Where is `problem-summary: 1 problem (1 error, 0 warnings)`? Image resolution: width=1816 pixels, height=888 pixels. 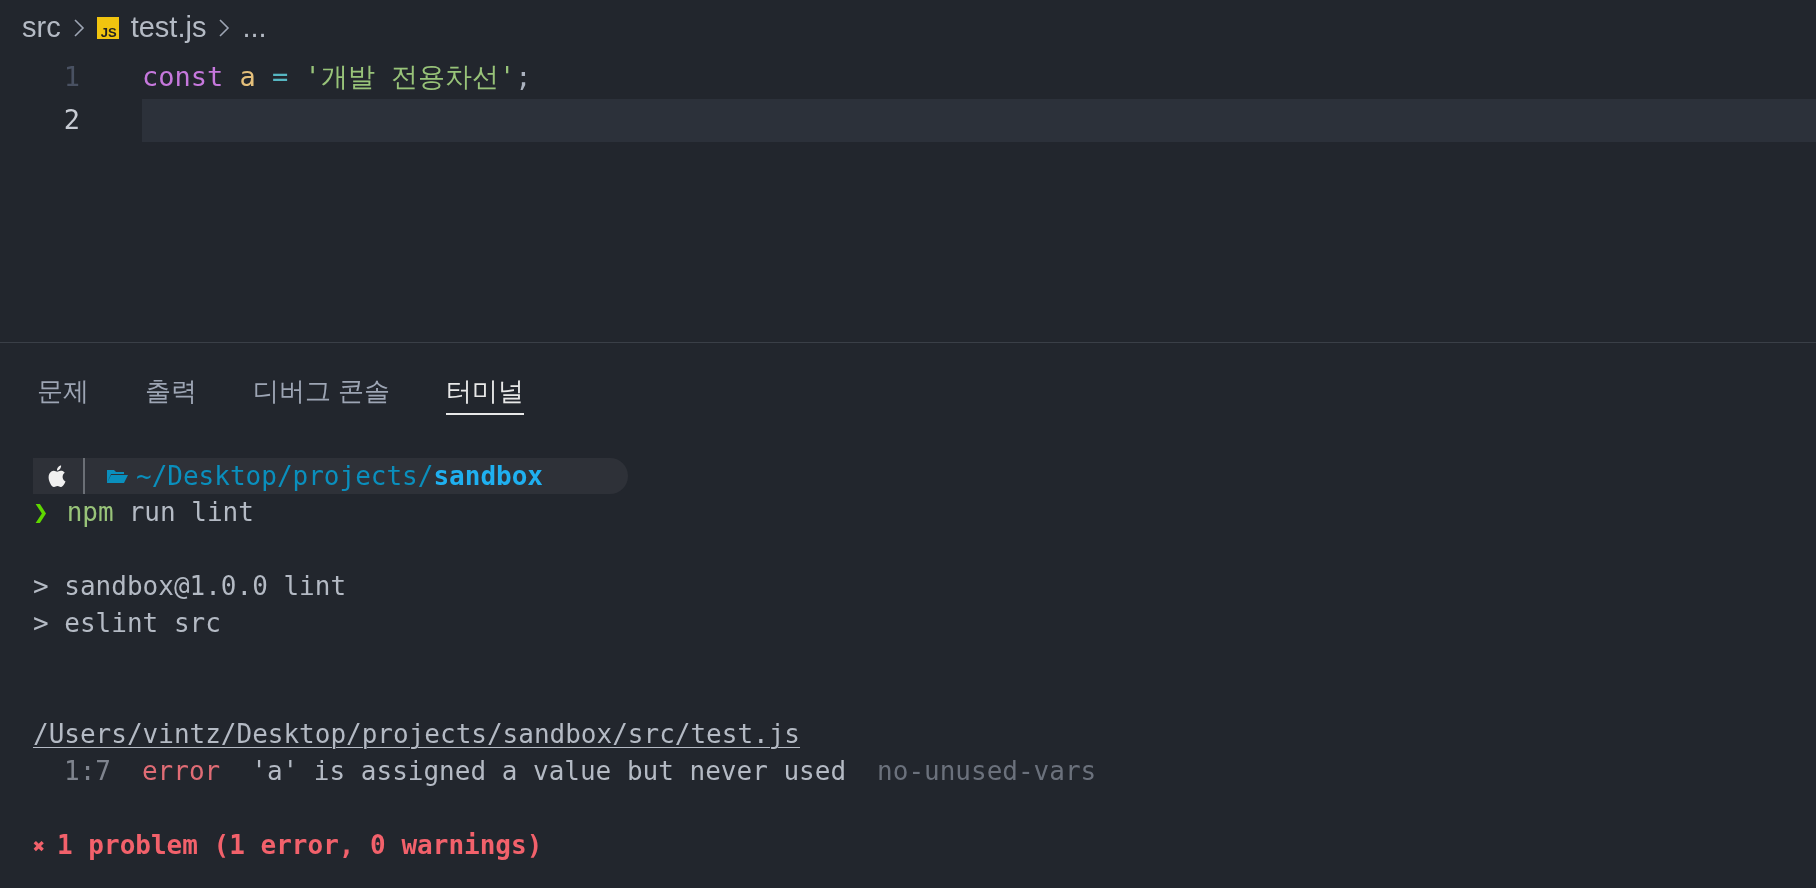
problem-summary: 1 problem (1 error, 0 warnings) is located at coordinates (300, 845).